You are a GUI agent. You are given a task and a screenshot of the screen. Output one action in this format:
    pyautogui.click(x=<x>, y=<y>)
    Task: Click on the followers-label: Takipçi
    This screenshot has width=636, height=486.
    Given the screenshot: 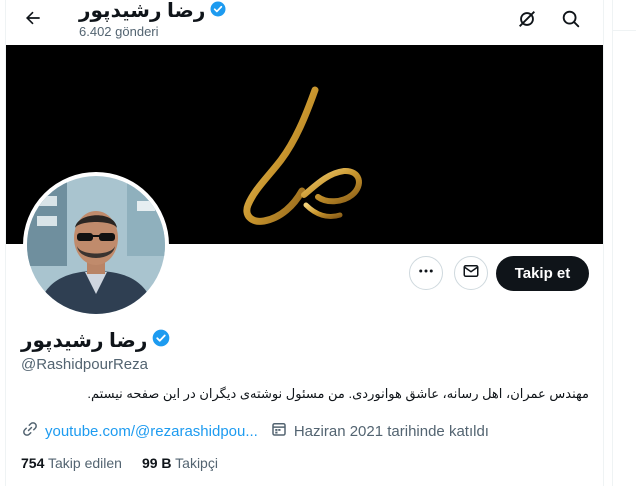 What is the action you would take?
    pyautogui.click(x=196, y=463)
    